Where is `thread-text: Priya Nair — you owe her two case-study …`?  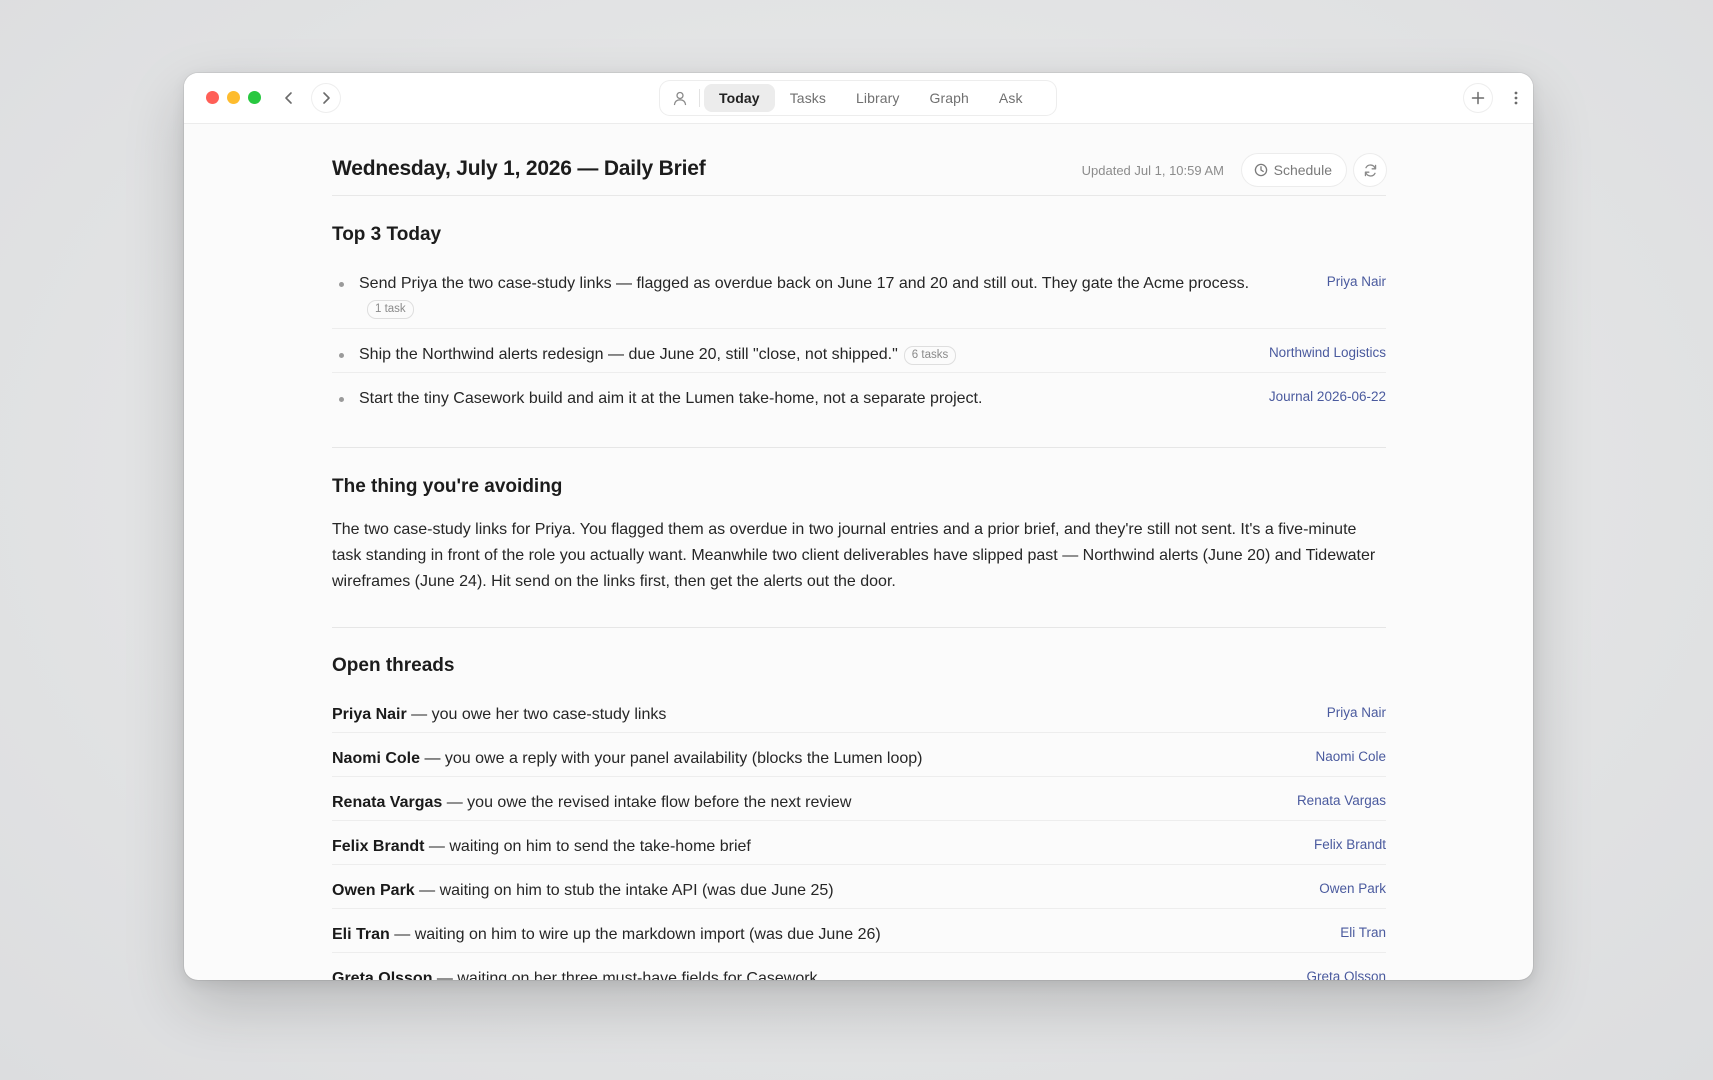 thread-text: Priya Nair — you owe her two case-study … is located at coordinates (499, 715).